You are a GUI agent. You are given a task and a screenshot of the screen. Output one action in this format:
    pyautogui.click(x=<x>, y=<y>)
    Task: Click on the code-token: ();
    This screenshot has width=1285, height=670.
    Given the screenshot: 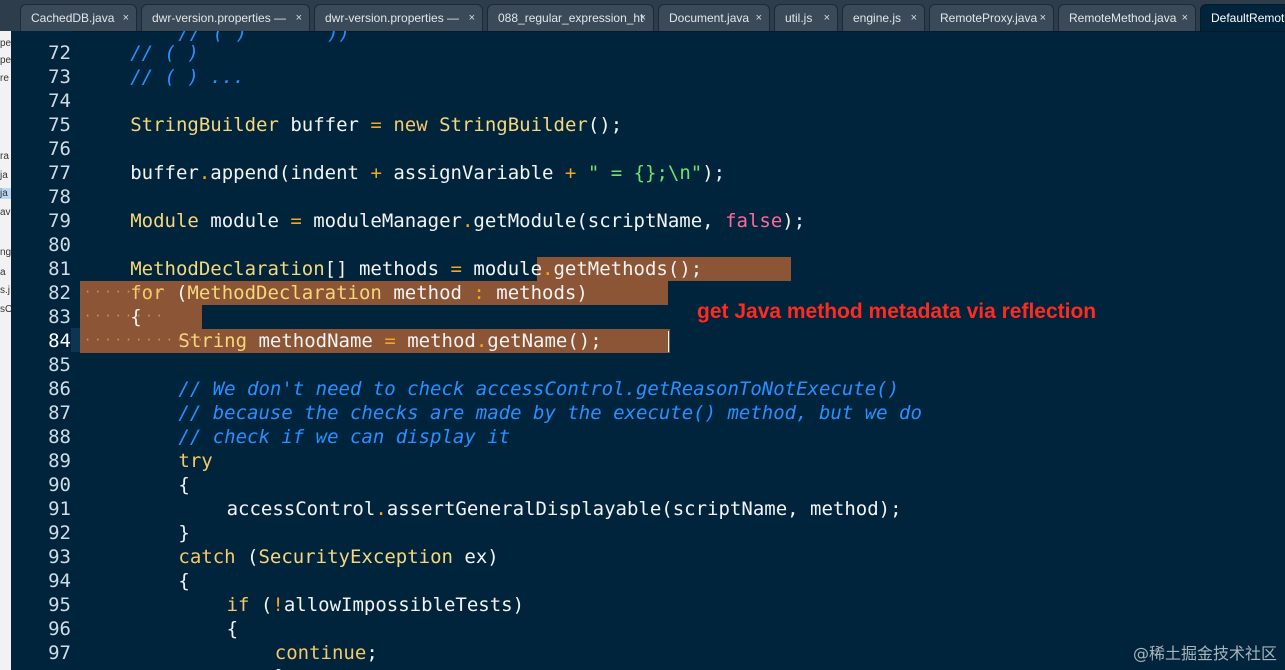 What is the action you would take?
    pyautogui.click(x=605, y=125)
    